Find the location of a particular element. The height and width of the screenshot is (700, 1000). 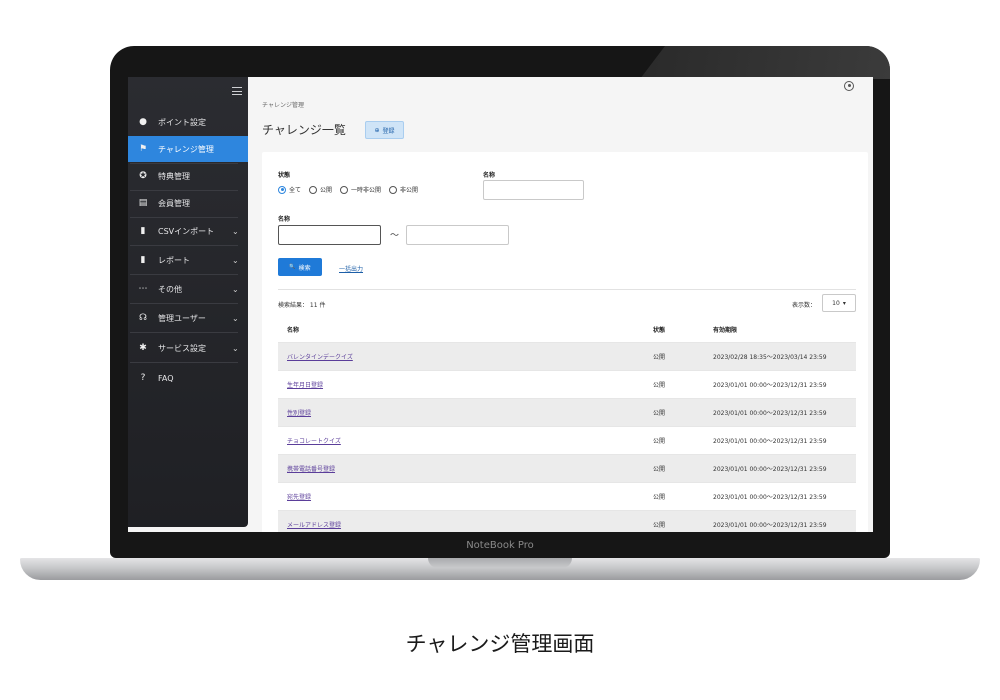

radio-option-label: 公開 is located at coordinates (326, 190).